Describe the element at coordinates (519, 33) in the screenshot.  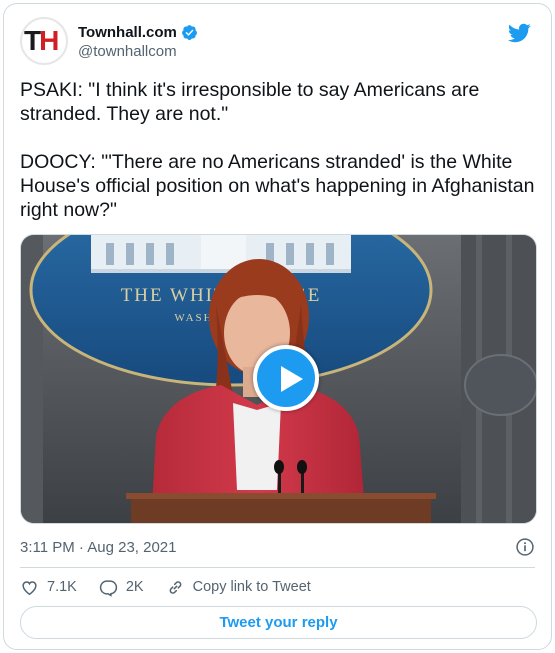
I see `twitter-bird-icon` at that location.